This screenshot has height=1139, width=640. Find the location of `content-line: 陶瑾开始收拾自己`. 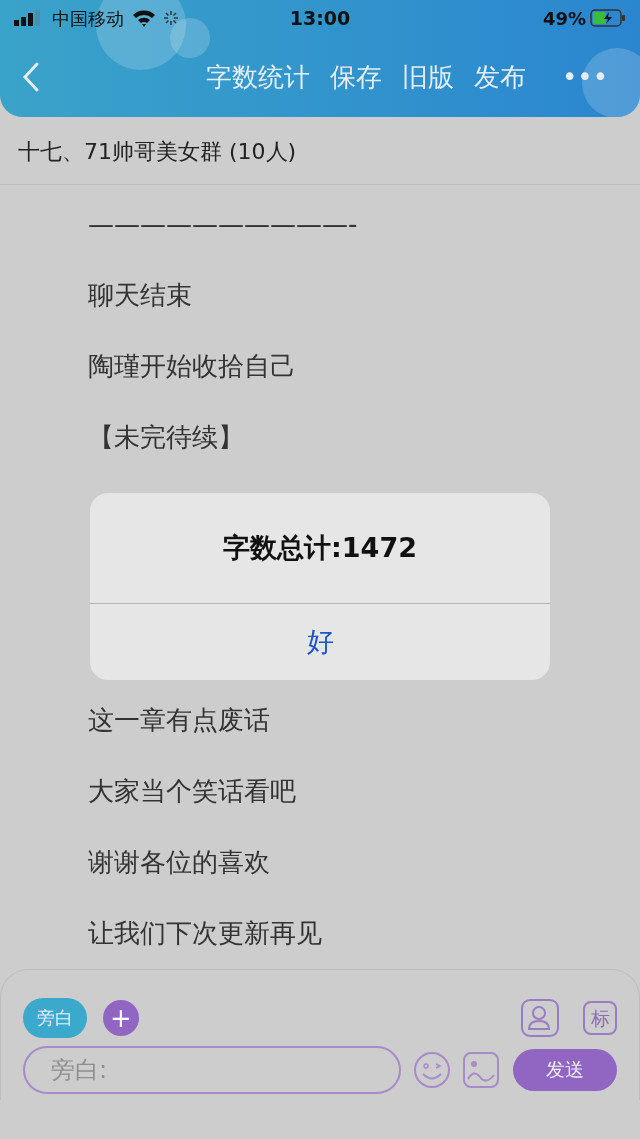

content-line: 陶瑾开始收拾自己 is located at coordinates (192, 366).